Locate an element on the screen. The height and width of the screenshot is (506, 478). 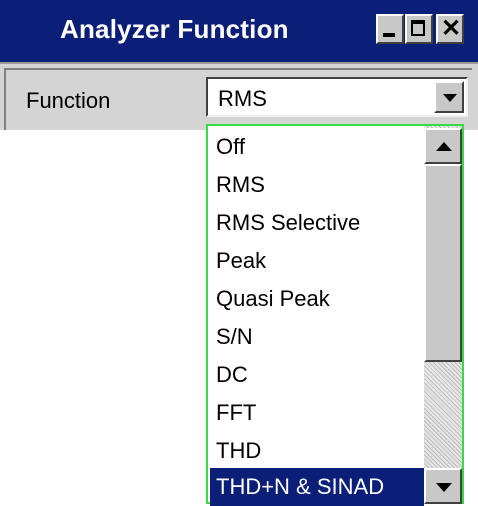
option-thd: THD is located at coordinates (317, 451).